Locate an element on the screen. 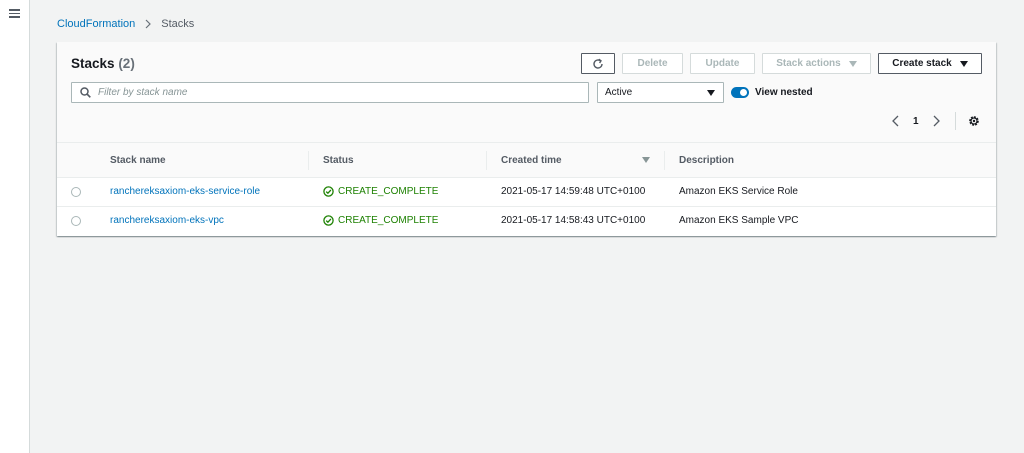  stacks-title: Stacks is located at coordinates (93, 63).